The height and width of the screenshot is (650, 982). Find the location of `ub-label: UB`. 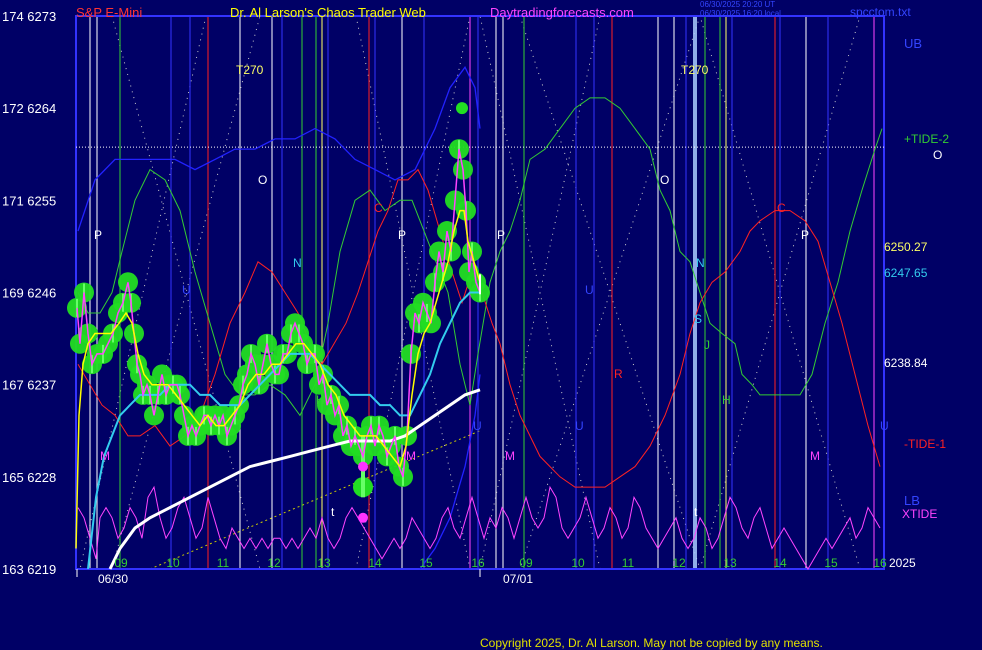

ub-label: UB is located at coordinates (913, 43).